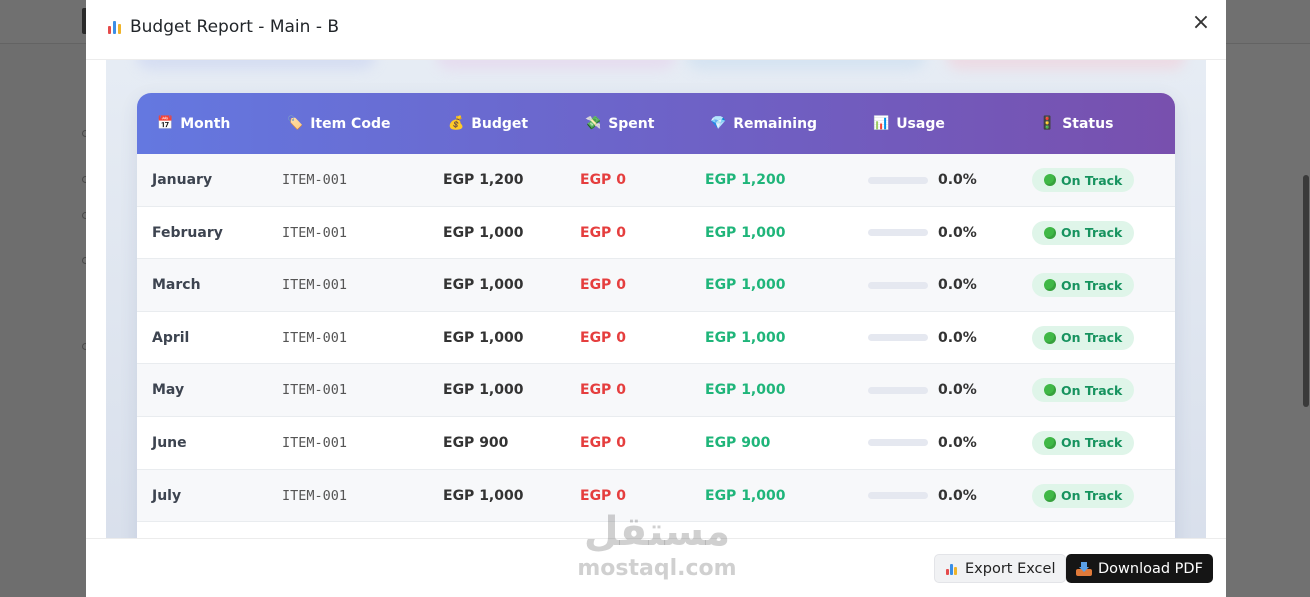 Image resolution: width=1310 pixels, height=597 pixels. Describe the element at coordinates (169, 442) in the screenshot. I see `cell-month: June` at that location.